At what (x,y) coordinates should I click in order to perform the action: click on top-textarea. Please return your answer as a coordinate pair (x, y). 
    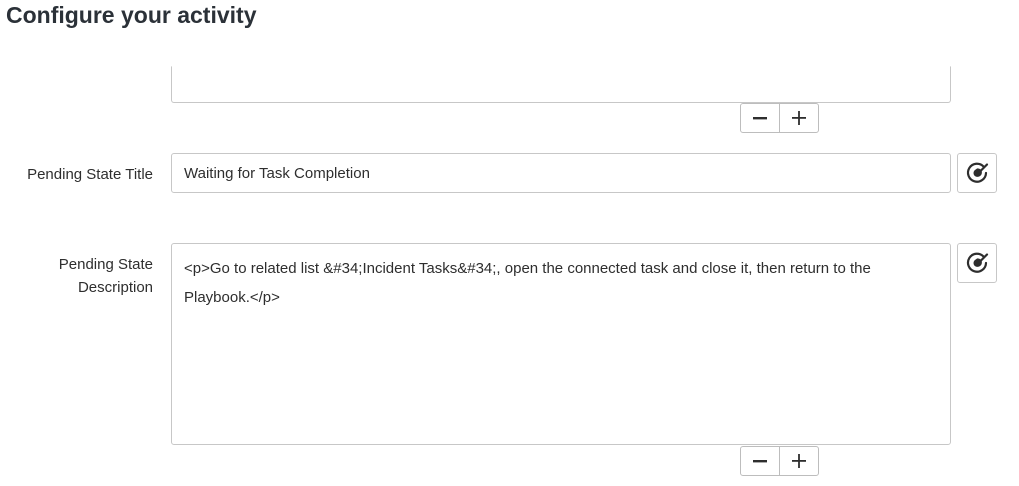
    Looking at the image, I should click on (561, 84).